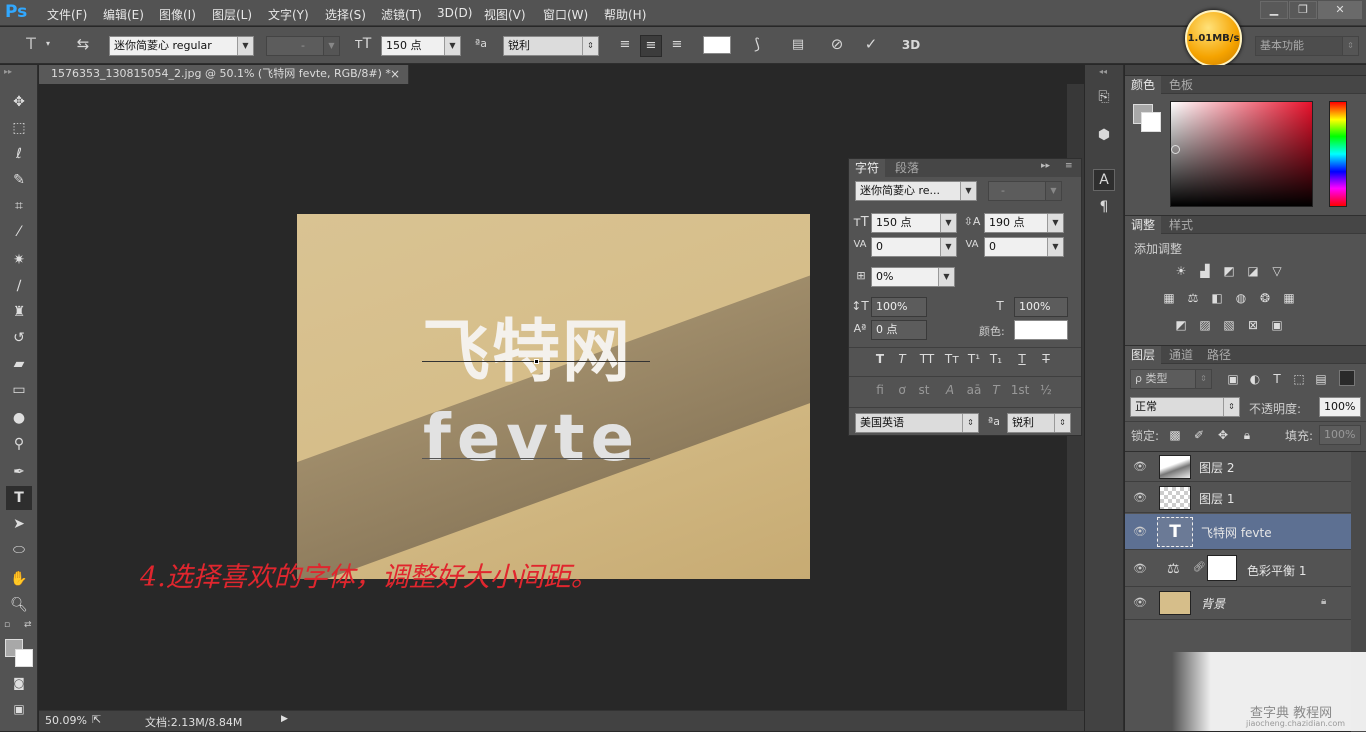 This screenshot has width=1366, height=732. I want to click on levels-icon: ▟, so click(1205, 271).